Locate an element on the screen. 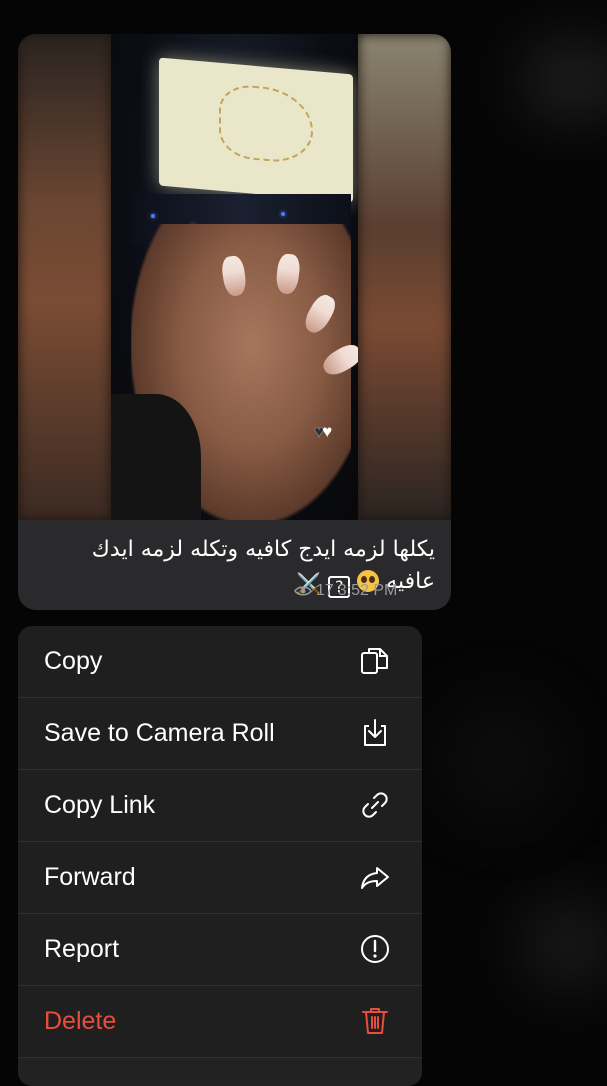 This screenshot has height=1086, width=607. copy-icon is located at coordinates (374, 661).